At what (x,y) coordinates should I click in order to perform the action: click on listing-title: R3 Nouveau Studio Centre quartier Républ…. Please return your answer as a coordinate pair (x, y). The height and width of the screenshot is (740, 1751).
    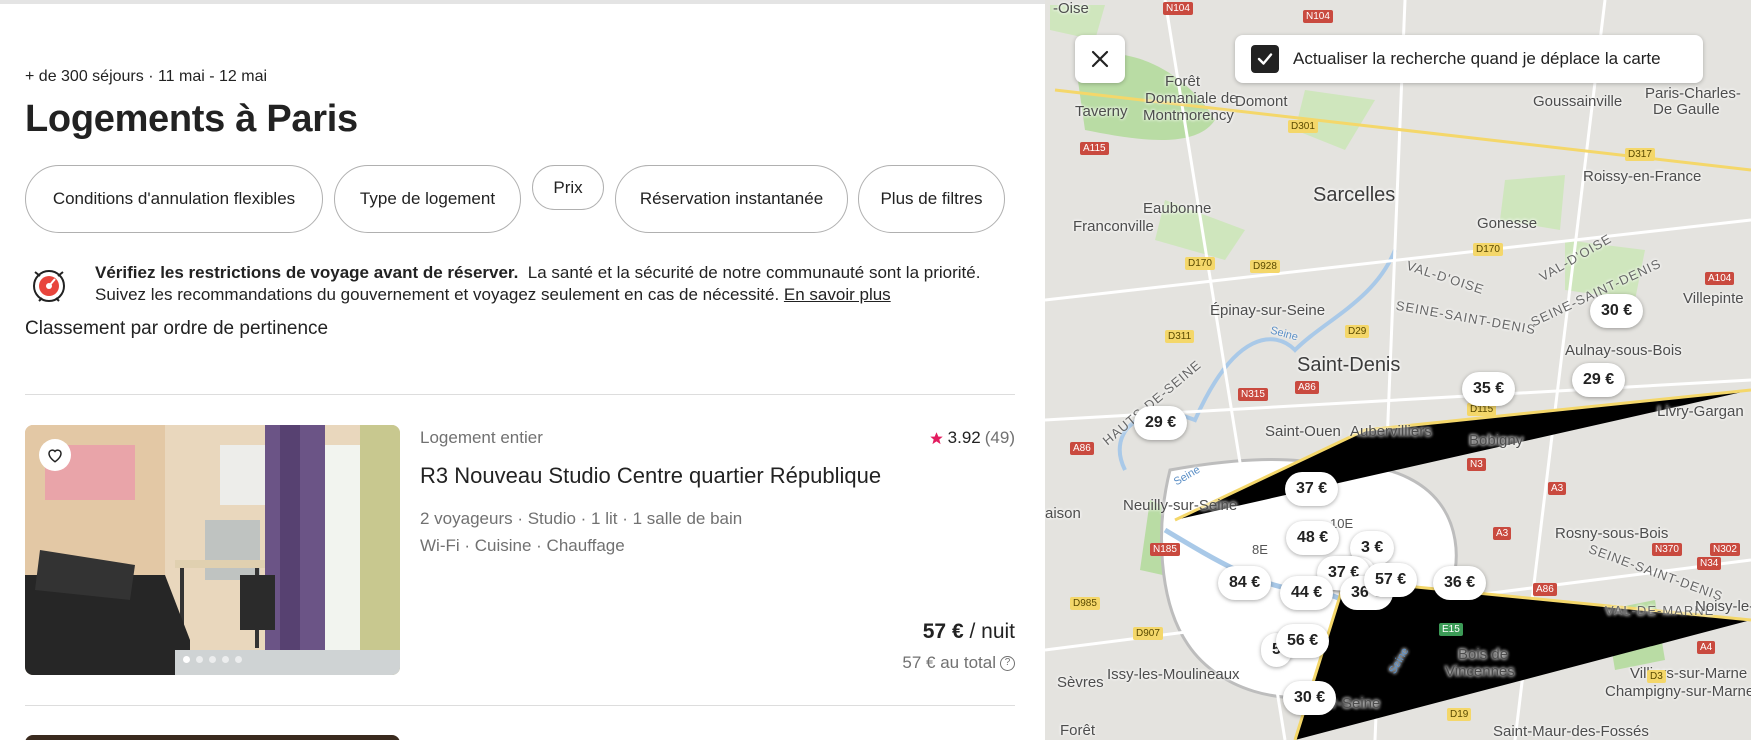
    Looking at the image, I should click on (650, 476).